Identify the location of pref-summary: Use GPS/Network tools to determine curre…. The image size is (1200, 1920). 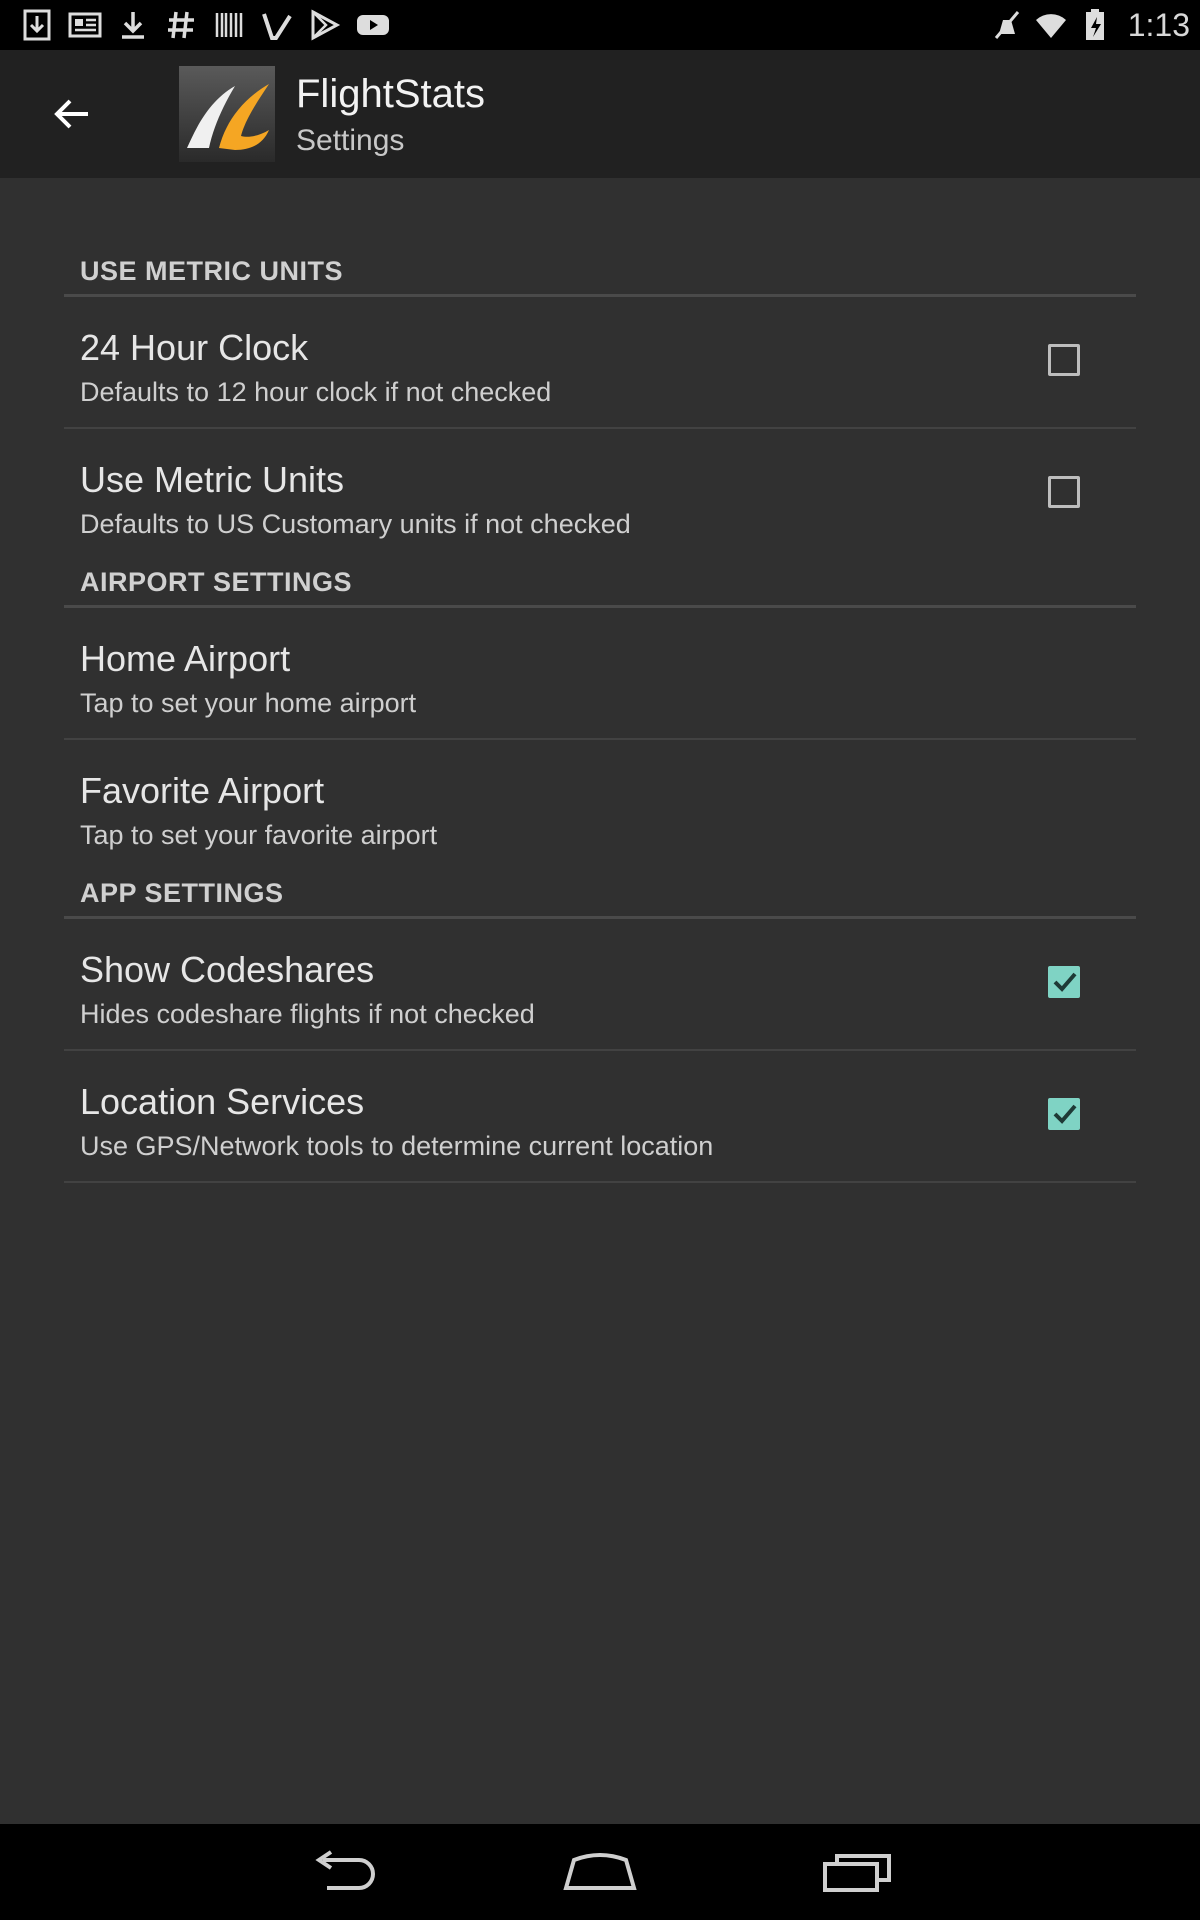
(397, 1146).